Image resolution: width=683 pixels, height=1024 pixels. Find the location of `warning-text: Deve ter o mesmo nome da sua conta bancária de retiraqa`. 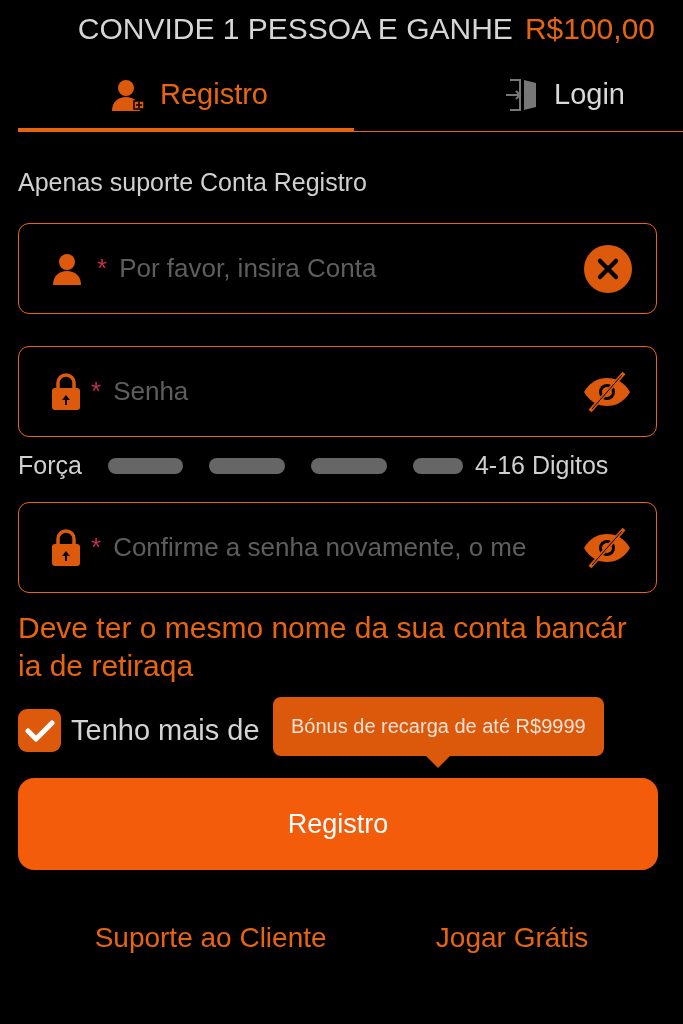

warning-text: Deve ter o mesmo nome da sua conta bancária de retiraqa is located at coordinates (323, 647).